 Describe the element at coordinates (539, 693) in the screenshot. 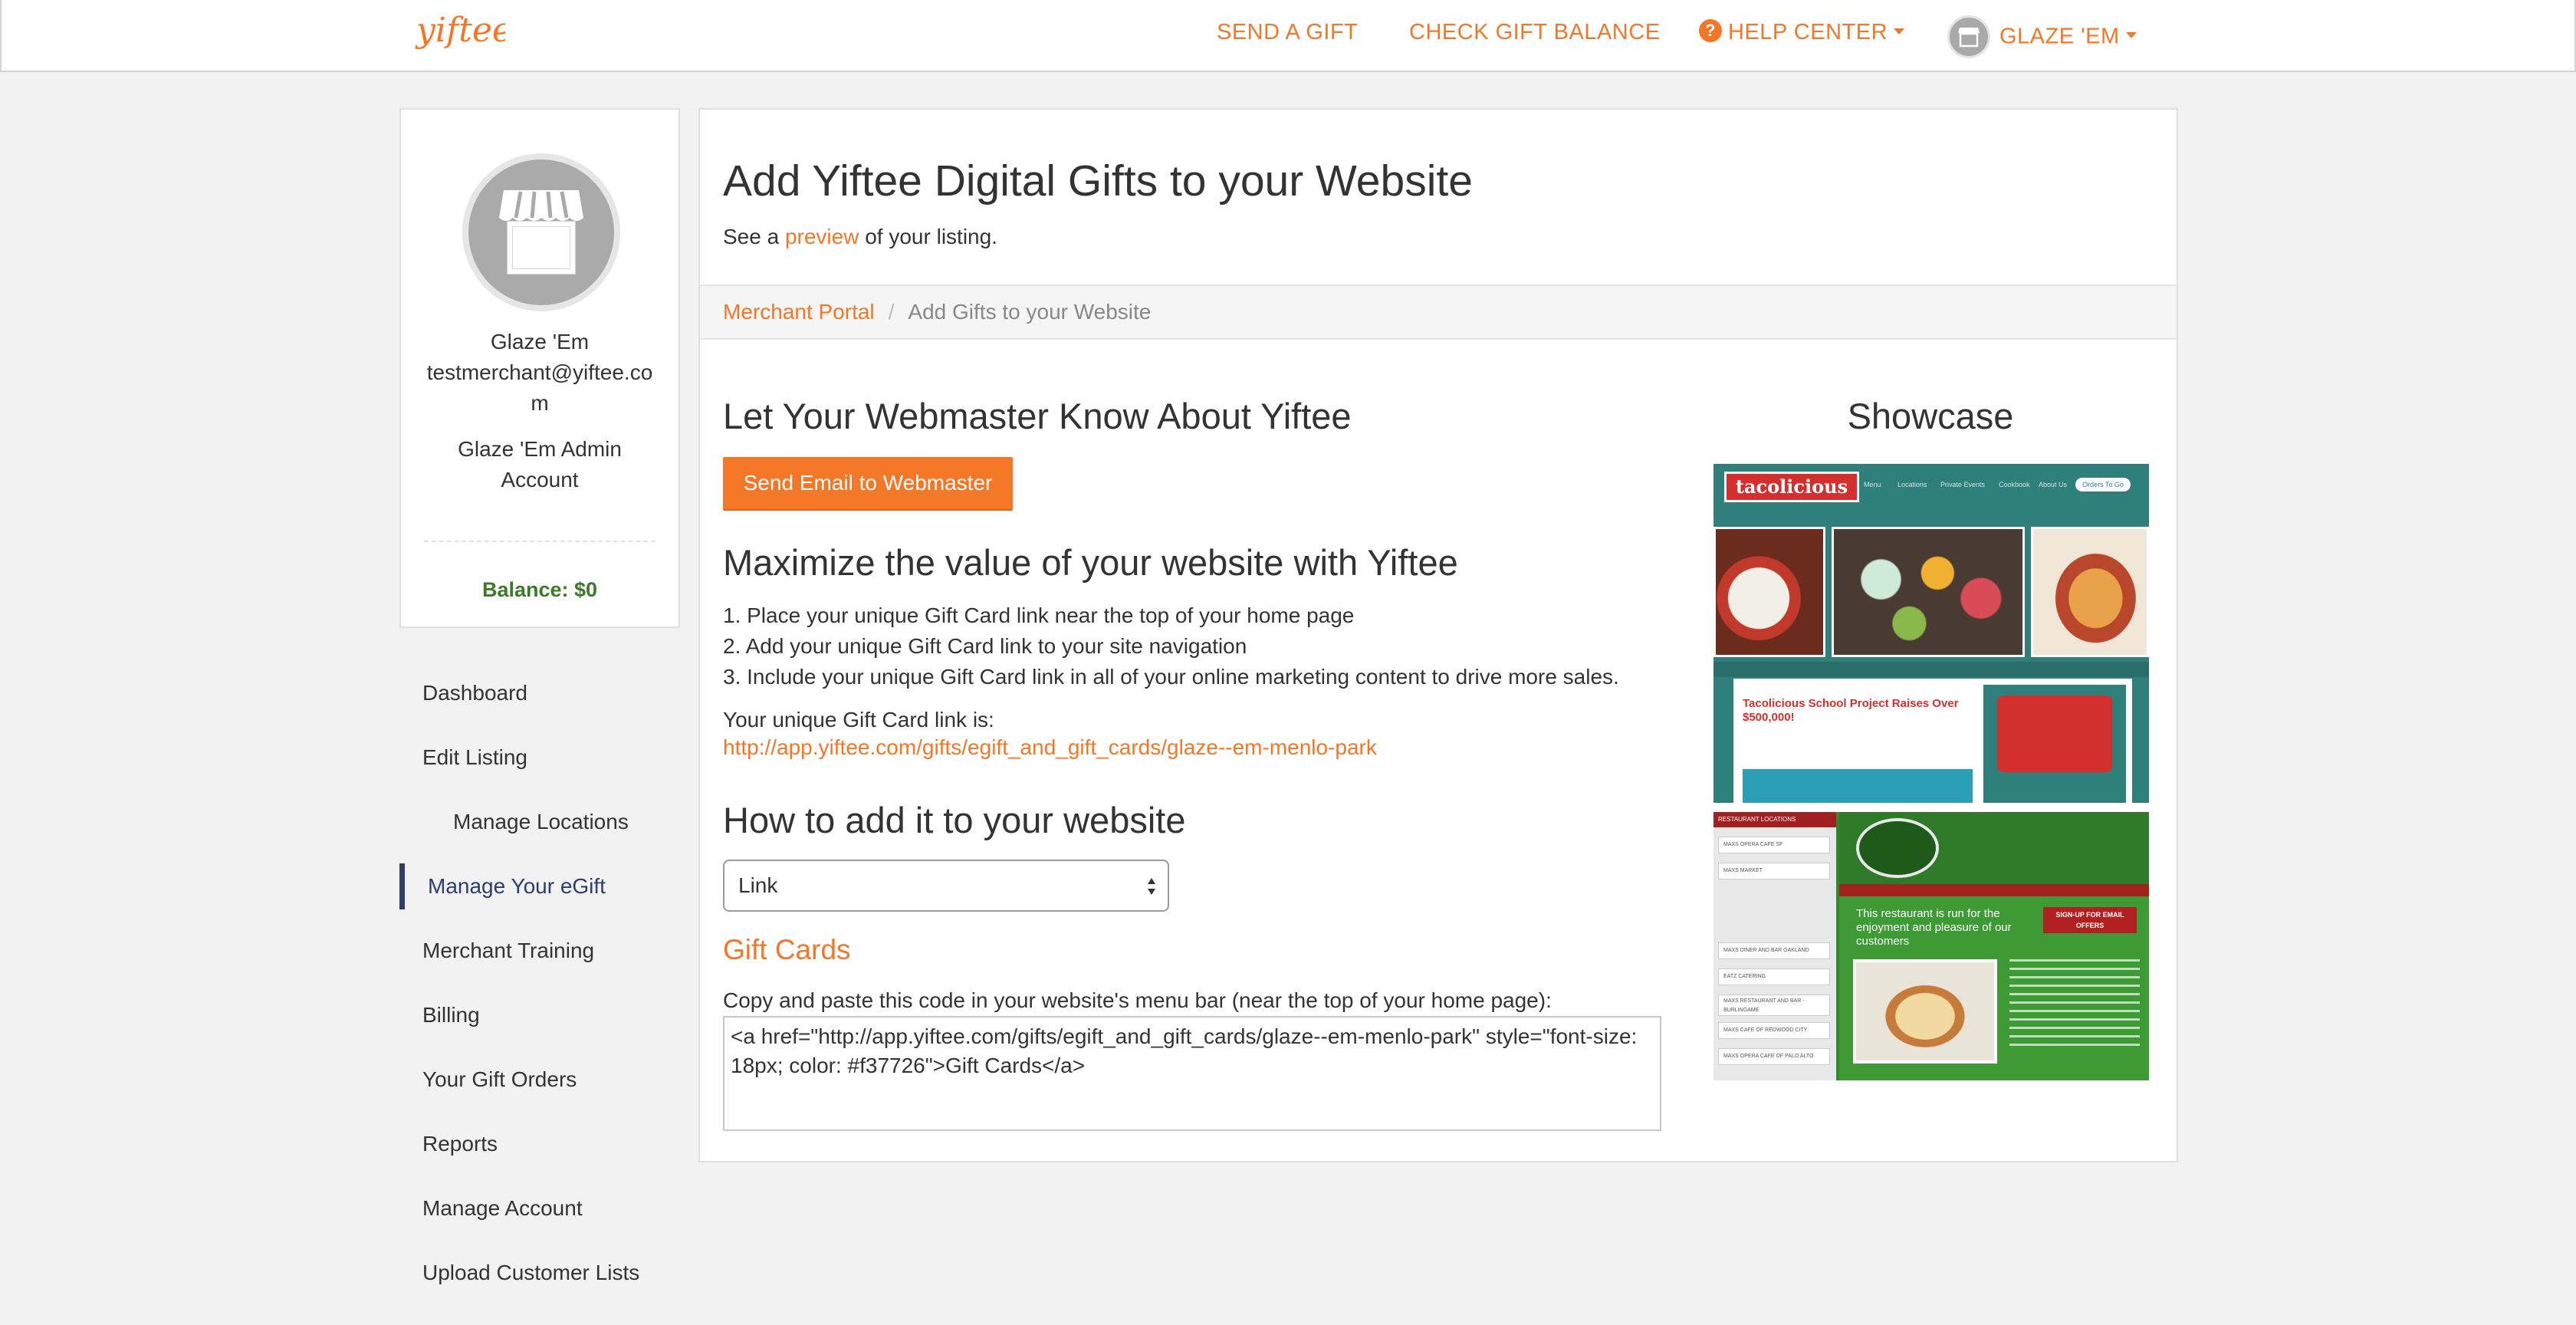

I see `sidebar-item-dashboard: Dashboard` at that location.